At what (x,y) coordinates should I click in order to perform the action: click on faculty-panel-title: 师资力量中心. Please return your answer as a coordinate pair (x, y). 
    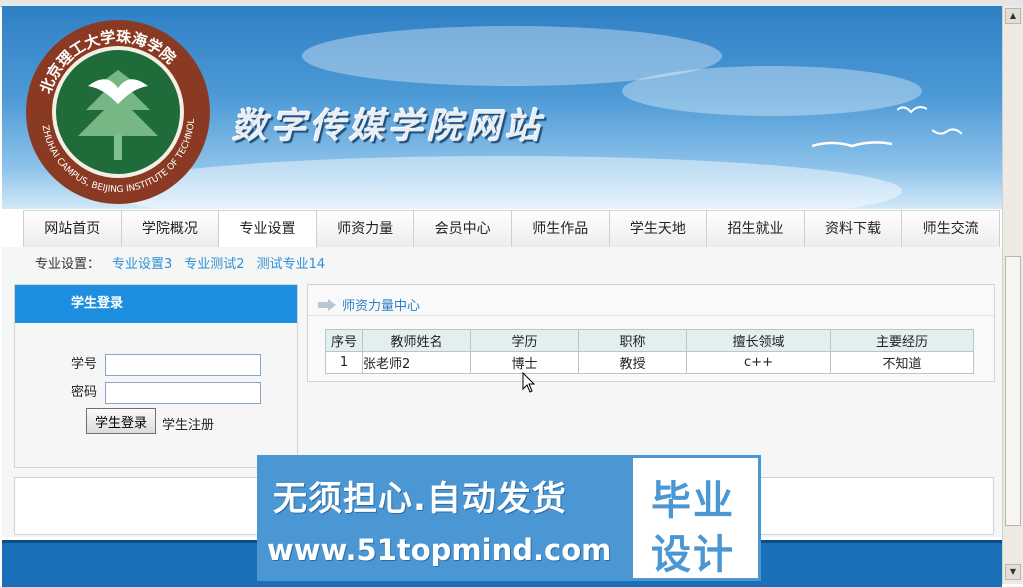
    Looking at the image, I should click on (381, 306).